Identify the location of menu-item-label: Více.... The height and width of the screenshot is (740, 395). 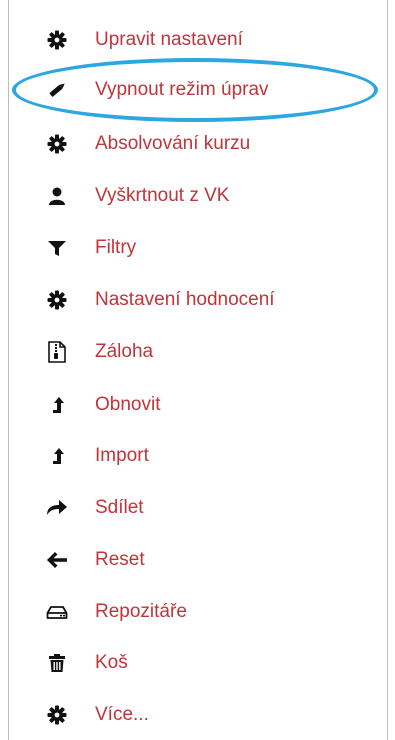
(122, 714).